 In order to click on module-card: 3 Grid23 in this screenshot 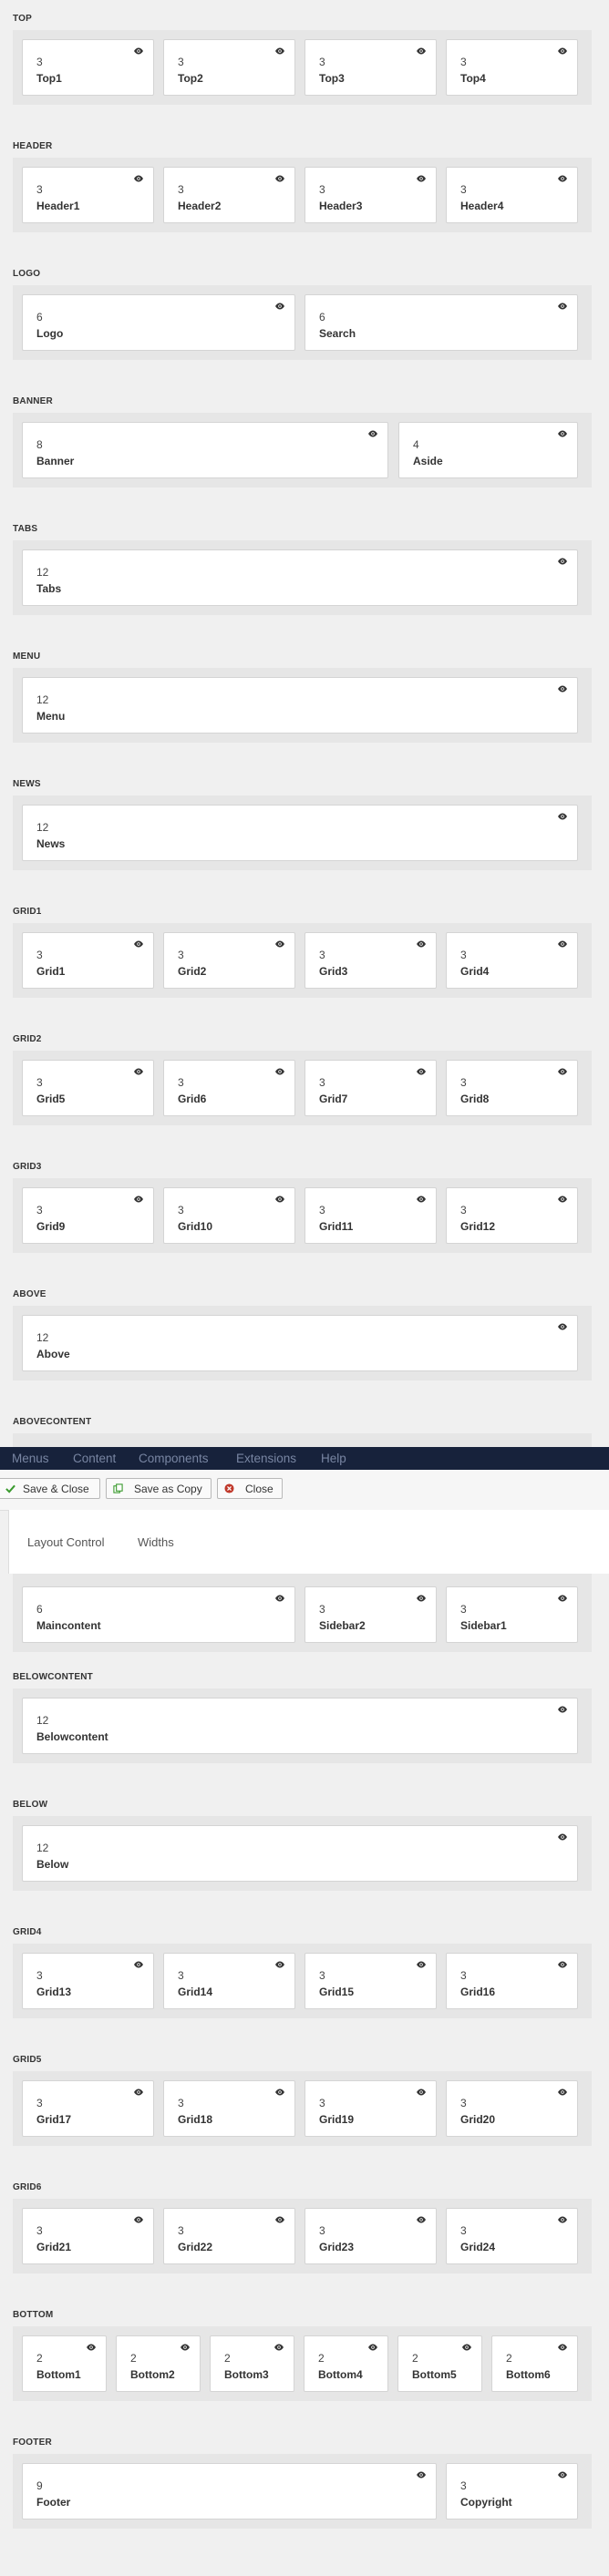, I will do `click(371, 2236)`.